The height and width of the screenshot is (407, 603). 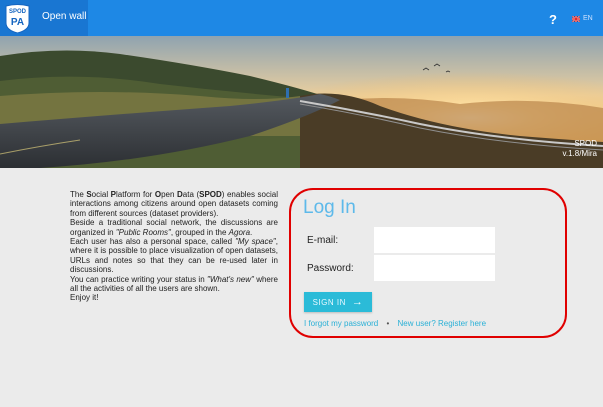 What do you see at coordinates (18, 12) in the screenshot?
I see `logo-text-top: SPOD` at bounding box center [18, 12].